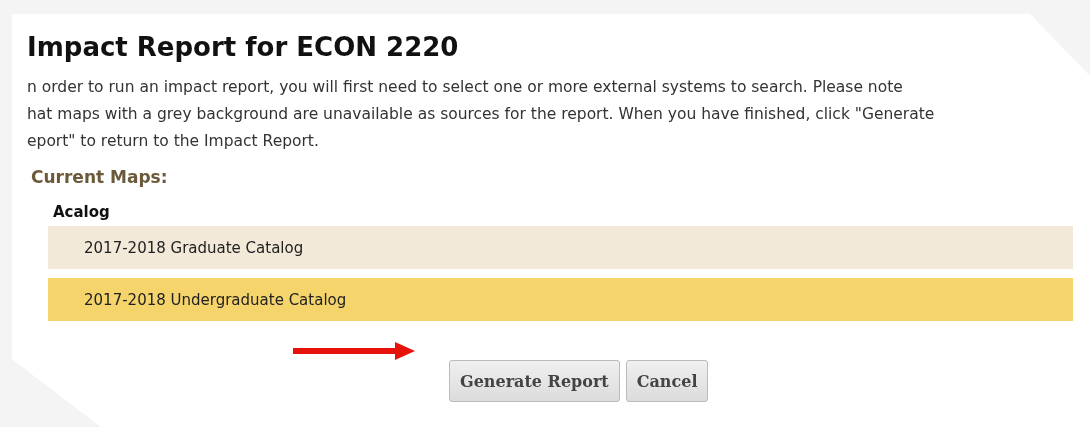 This screenshot has height=427, width=1090. Describe the element at coordinates (534, 381) in the screenshot. I see `generate-report-button: Generate Report` at that location.